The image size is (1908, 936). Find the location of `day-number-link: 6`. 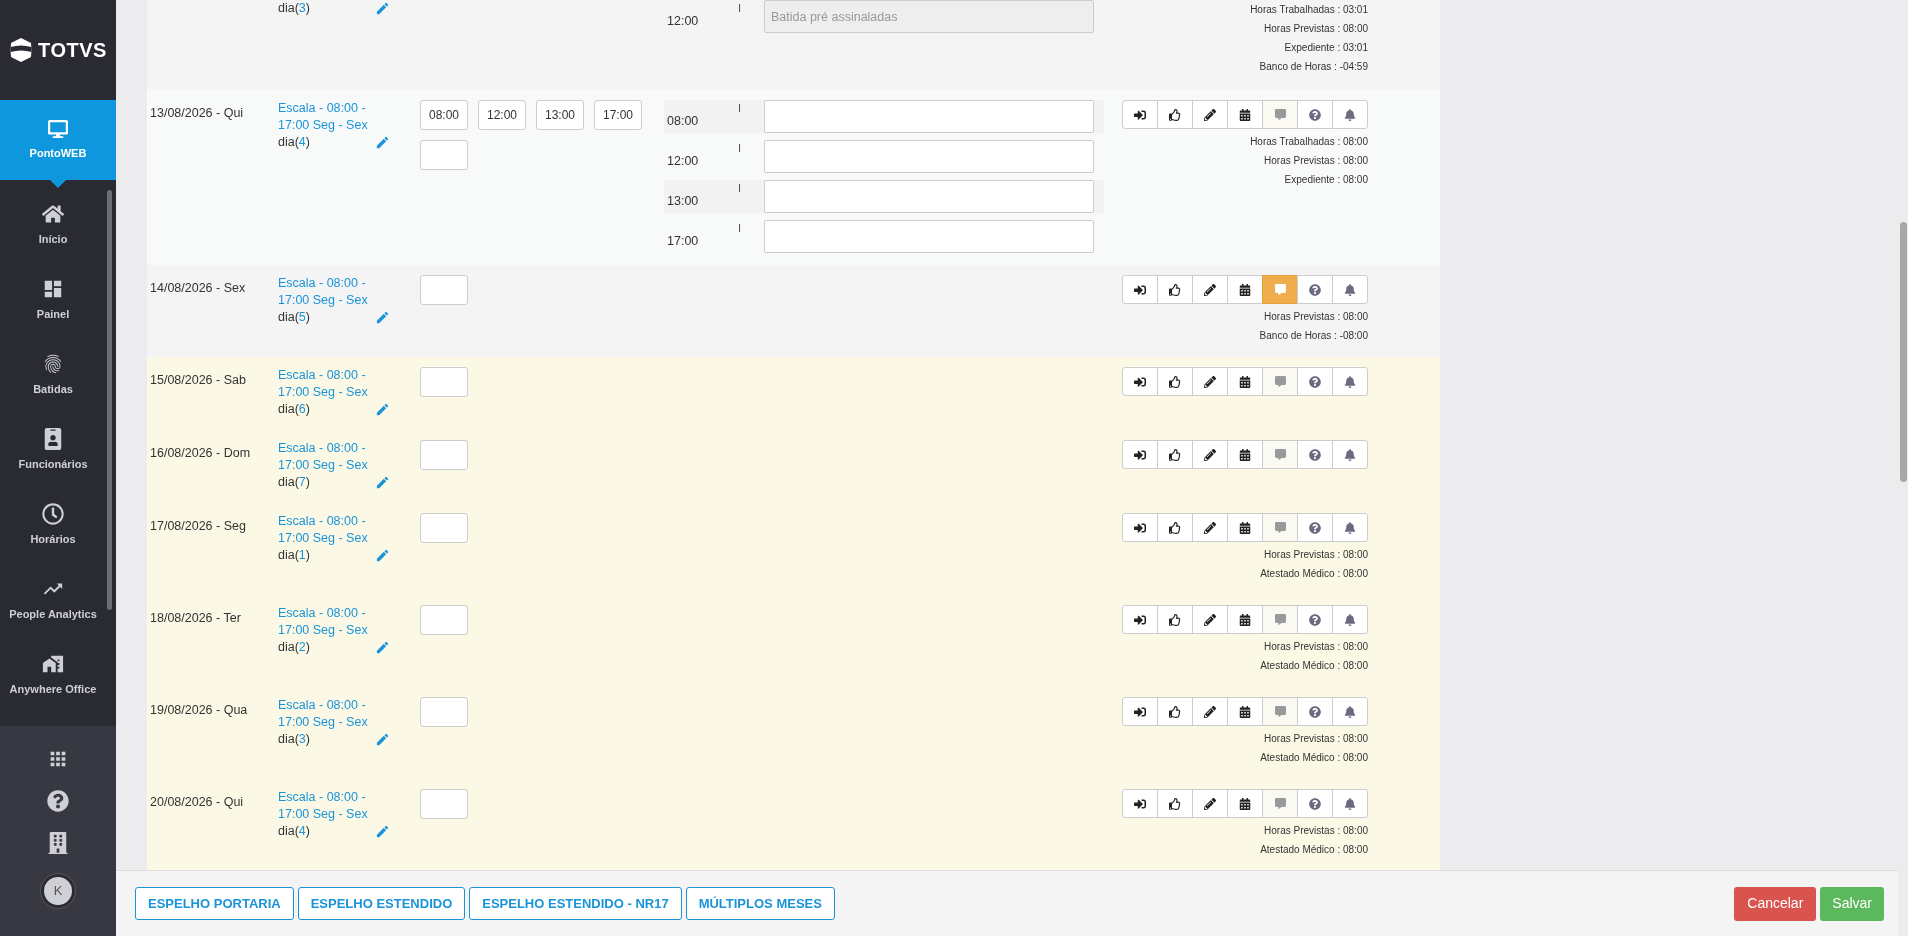

day-number-link: 6 is located at coordinates (302, 409).